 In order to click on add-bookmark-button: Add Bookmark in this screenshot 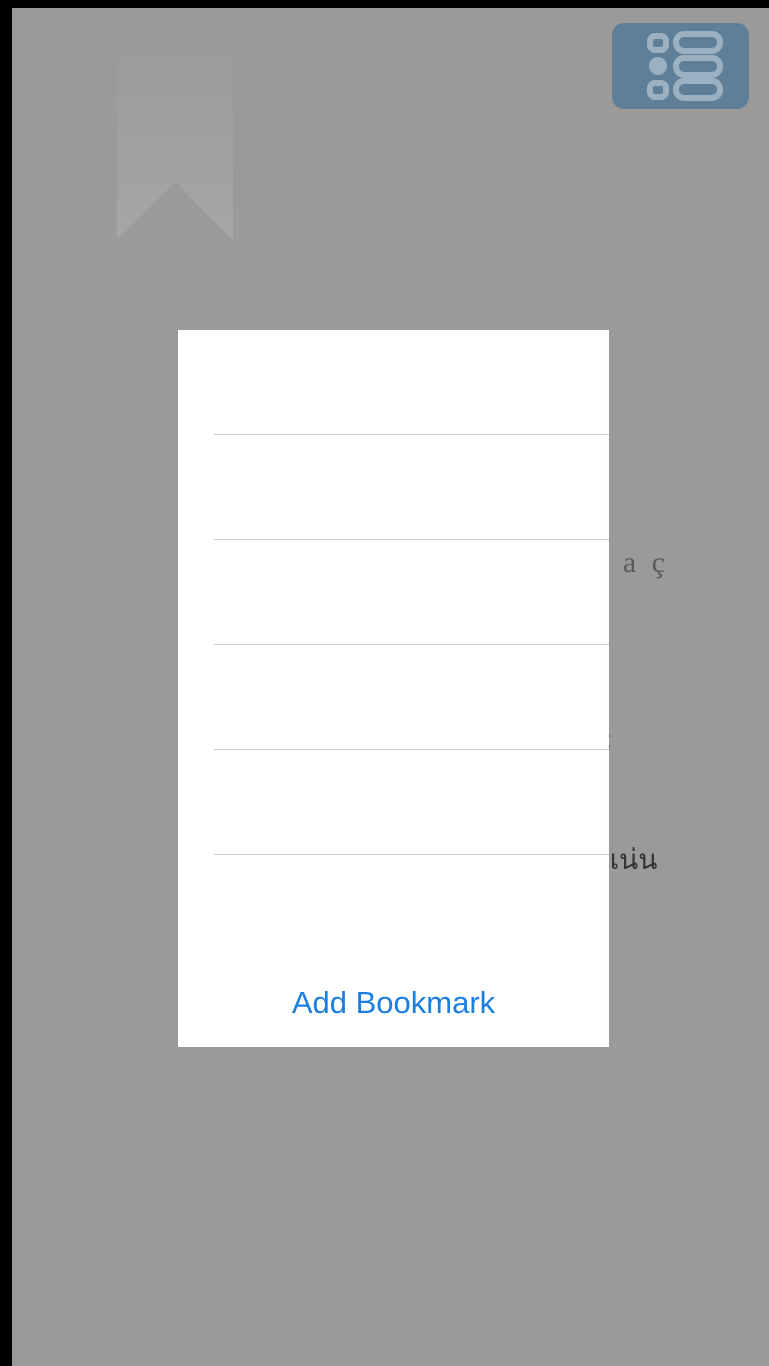, I will do `click(393, 1003)`.